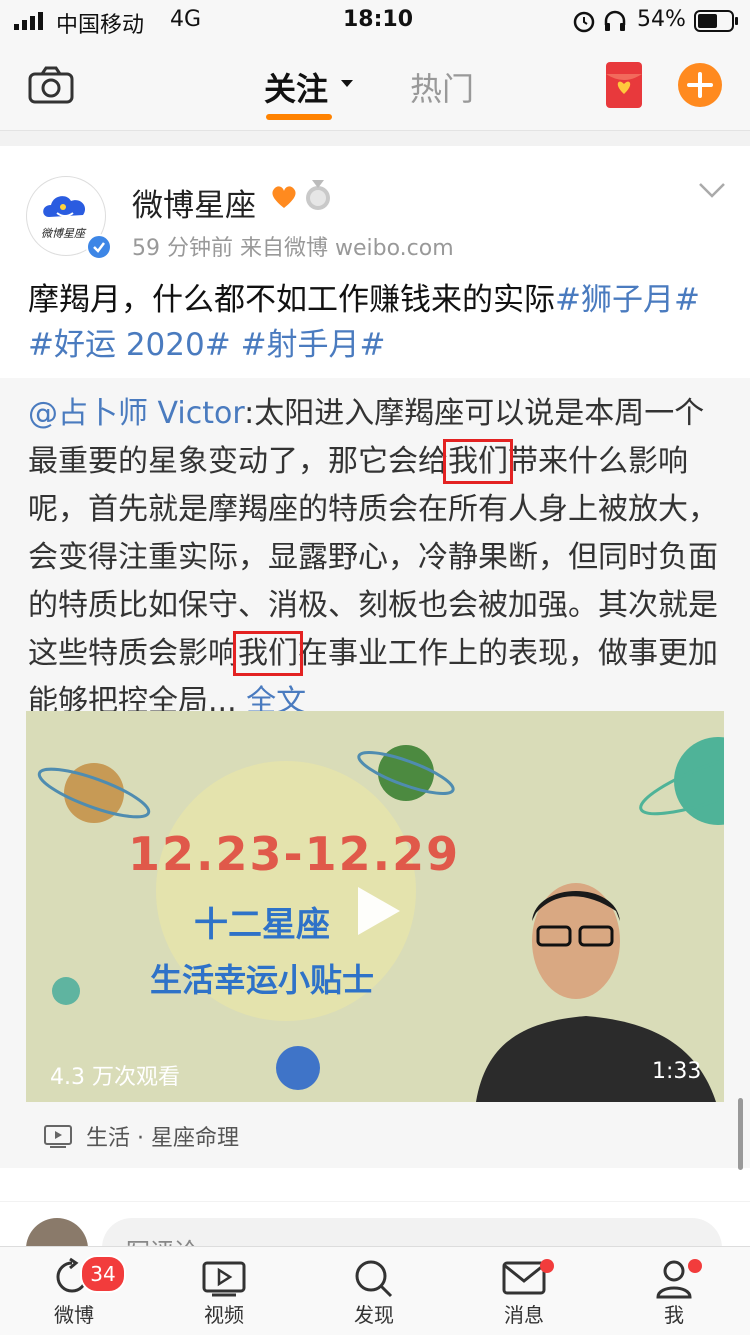 This screenshot has width=750, height=1335. Describe the element at coordinates (674, 1315) in the screenshot. I see `tab-label: 我` at that location.